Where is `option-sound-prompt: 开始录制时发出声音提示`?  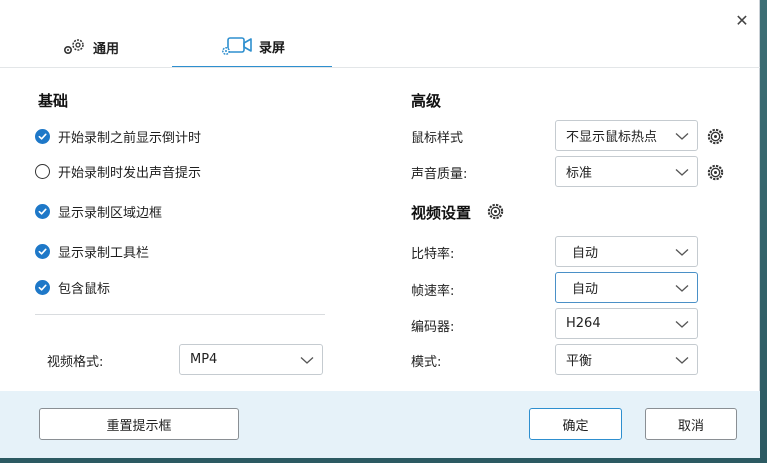 option-sound-prompt: 开始录制时发出声音提示 is located at coordinates (118, 171).